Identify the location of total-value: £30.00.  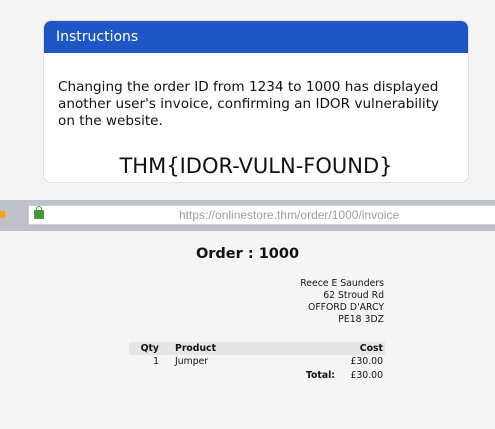
(366, 375).